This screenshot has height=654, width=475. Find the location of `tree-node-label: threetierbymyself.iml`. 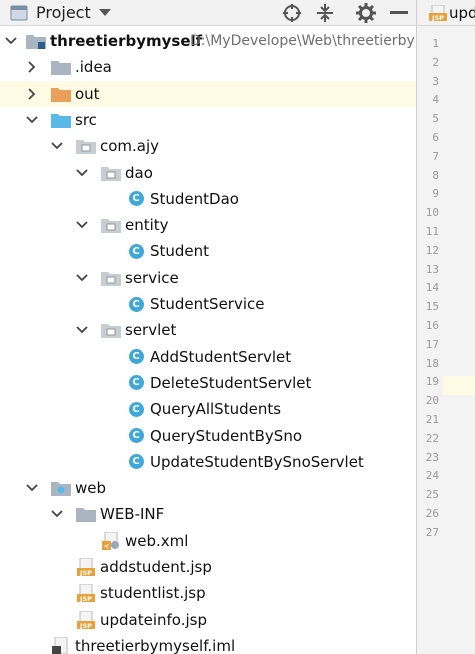

tree-node-label: threetierbymyself.iml is located at coordinates (155, 645).